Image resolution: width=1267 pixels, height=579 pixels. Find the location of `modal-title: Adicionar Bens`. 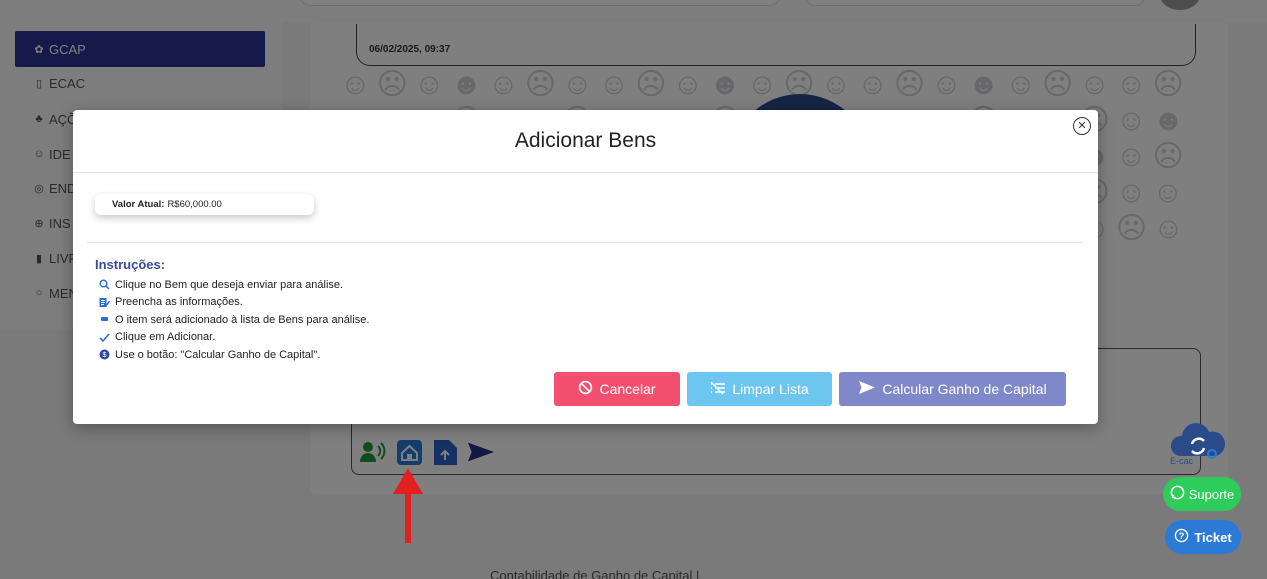

modal-title: Adicionar Bens is located at coordinates (585, 140).